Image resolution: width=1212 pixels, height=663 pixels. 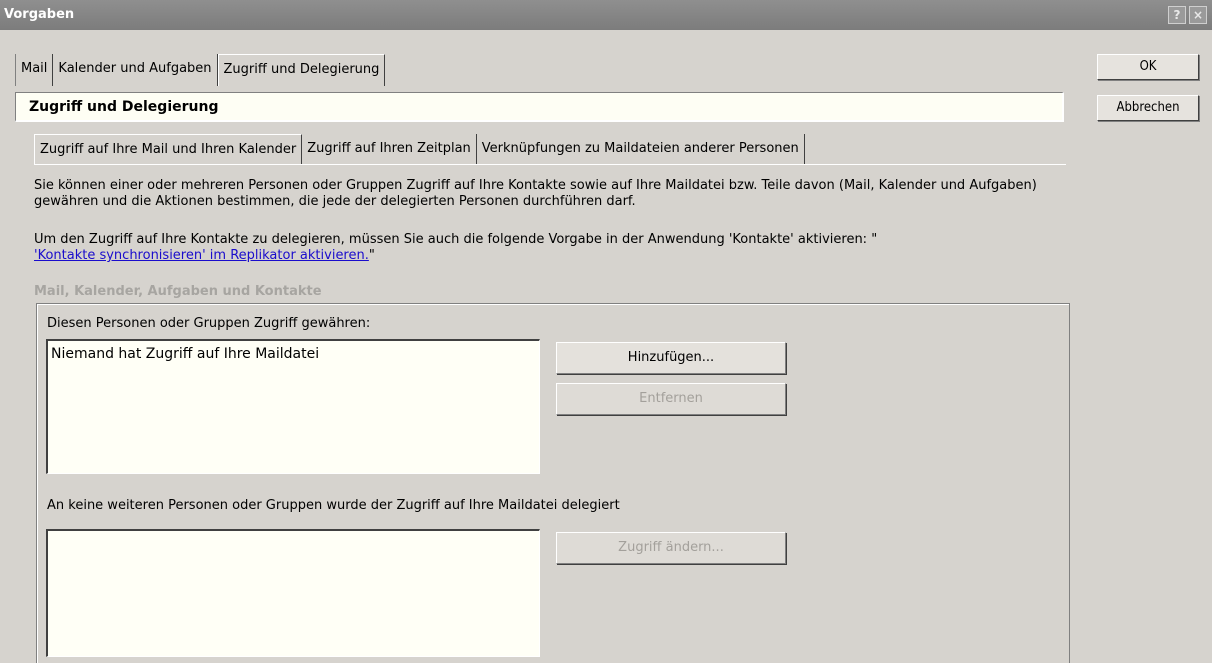 What do you see at coordinates (168, 149) in the screenshot?
I see `tab-mail-und-kalender-zugriff: Zugriff auf Ihre Mail und Ihren Kalender` at bounding box center [168, 149].